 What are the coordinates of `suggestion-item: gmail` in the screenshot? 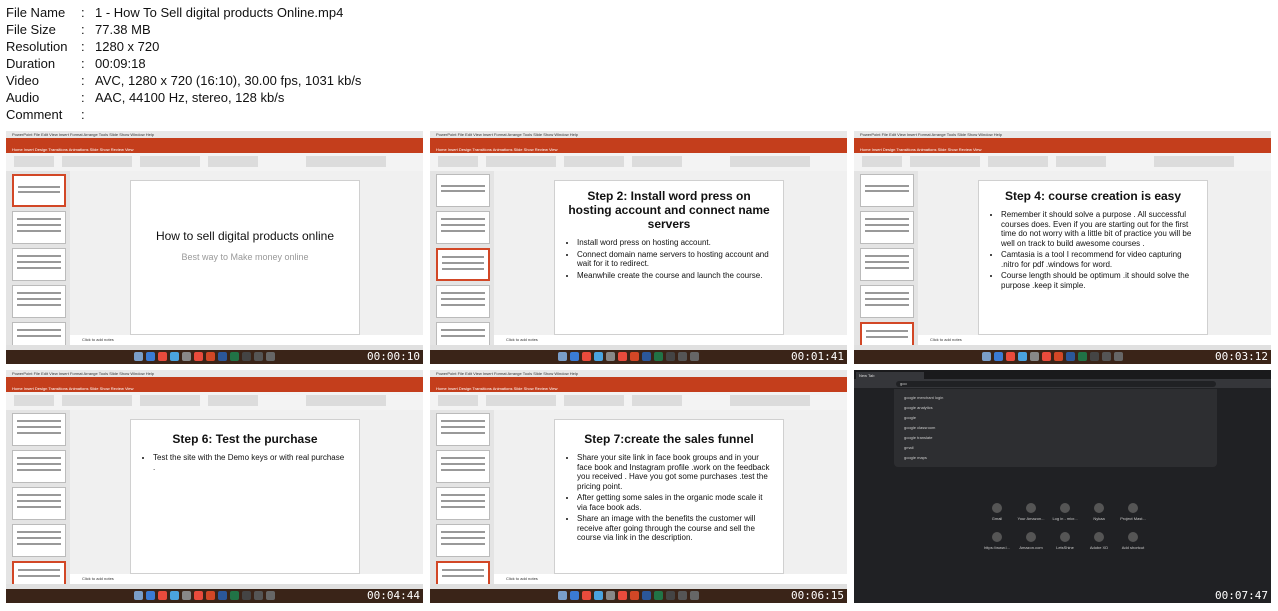 It's located at (909, 447).